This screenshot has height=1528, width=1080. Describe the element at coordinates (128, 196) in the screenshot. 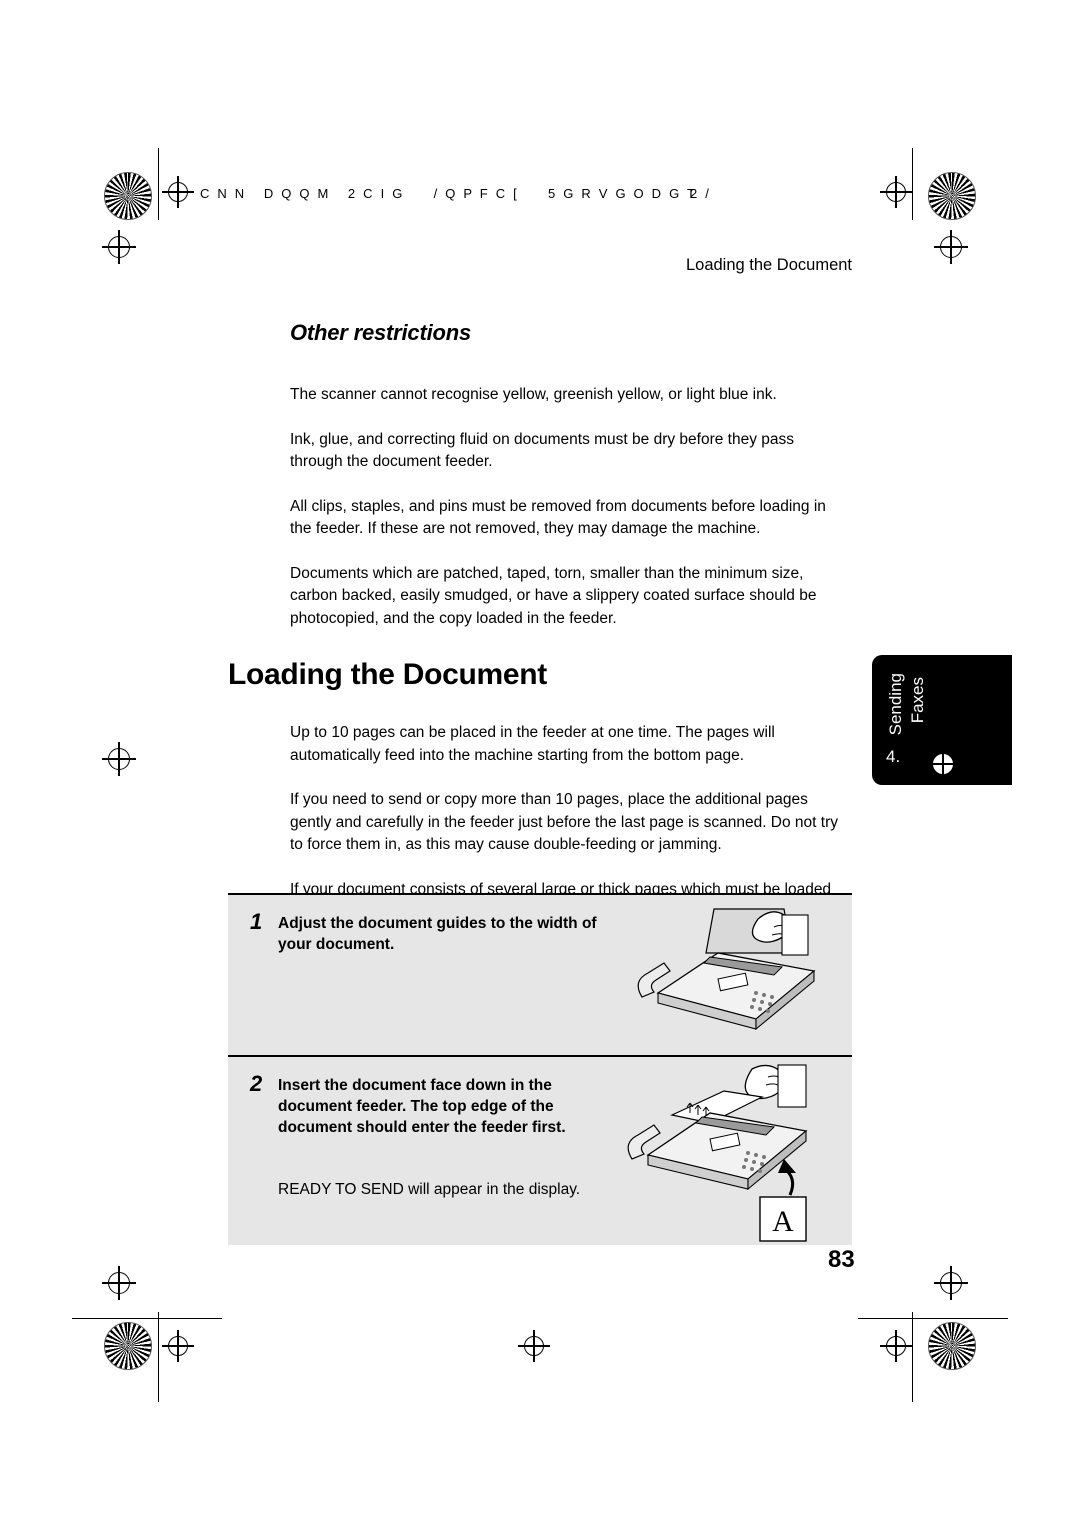

I see `starburst-mark-top-left` at that location.